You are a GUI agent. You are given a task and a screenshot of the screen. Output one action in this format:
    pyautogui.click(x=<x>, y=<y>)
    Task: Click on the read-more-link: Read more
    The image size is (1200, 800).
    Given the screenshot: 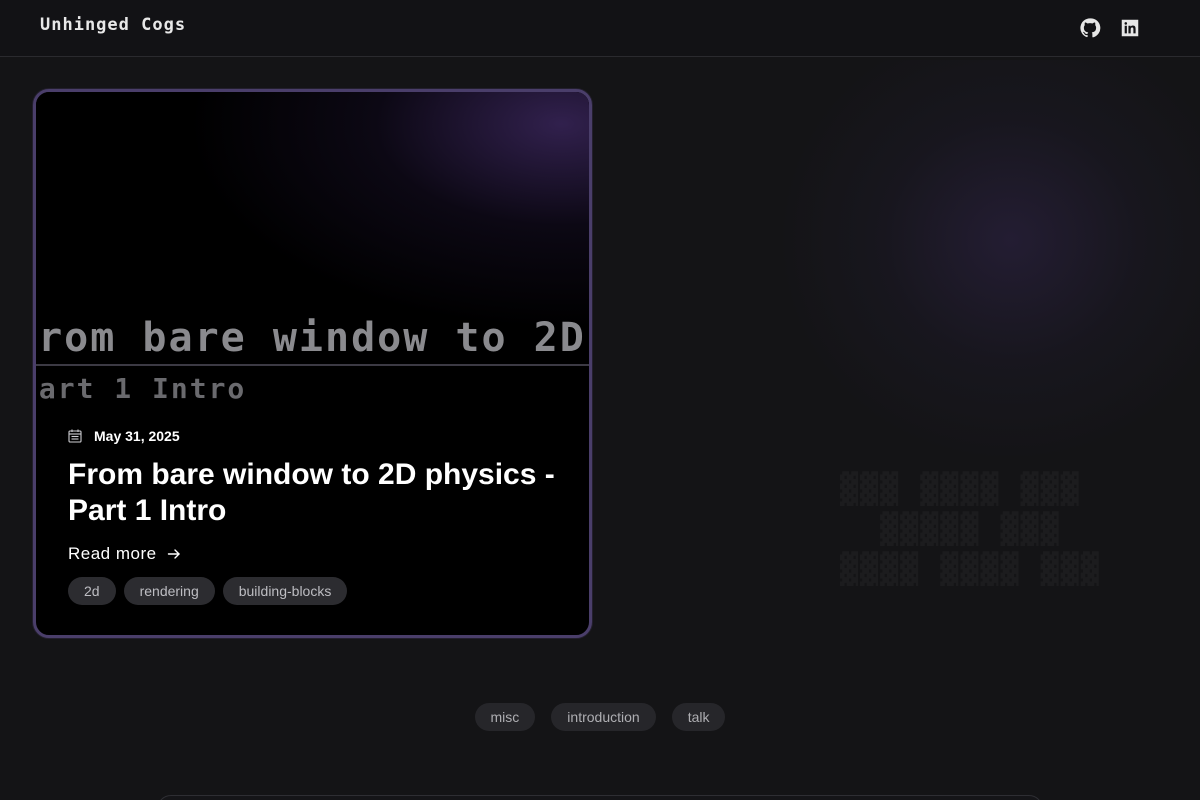 What is the action you would take?
    pyautogui.click(x=124, y=554)
    